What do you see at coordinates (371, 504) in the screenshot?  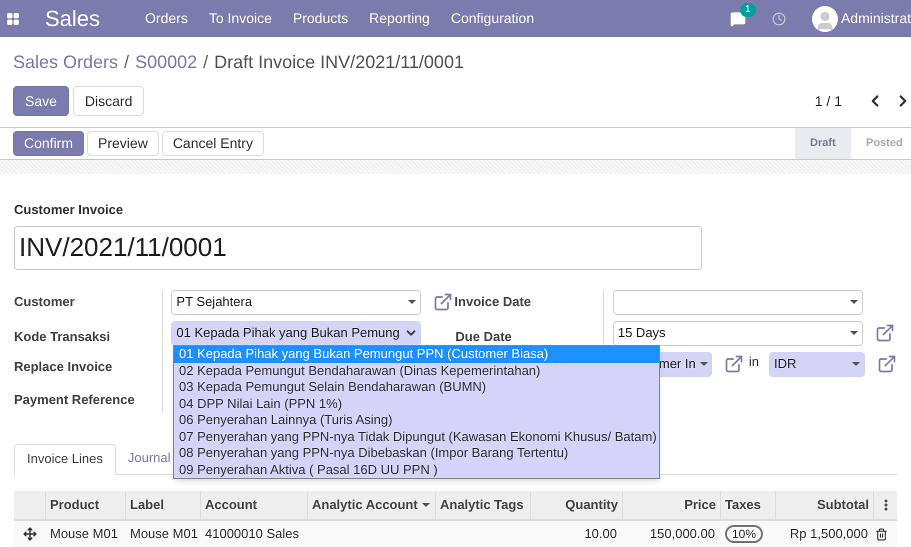 I see `column-header: Analytic Account` at bounding box center [371, 504].